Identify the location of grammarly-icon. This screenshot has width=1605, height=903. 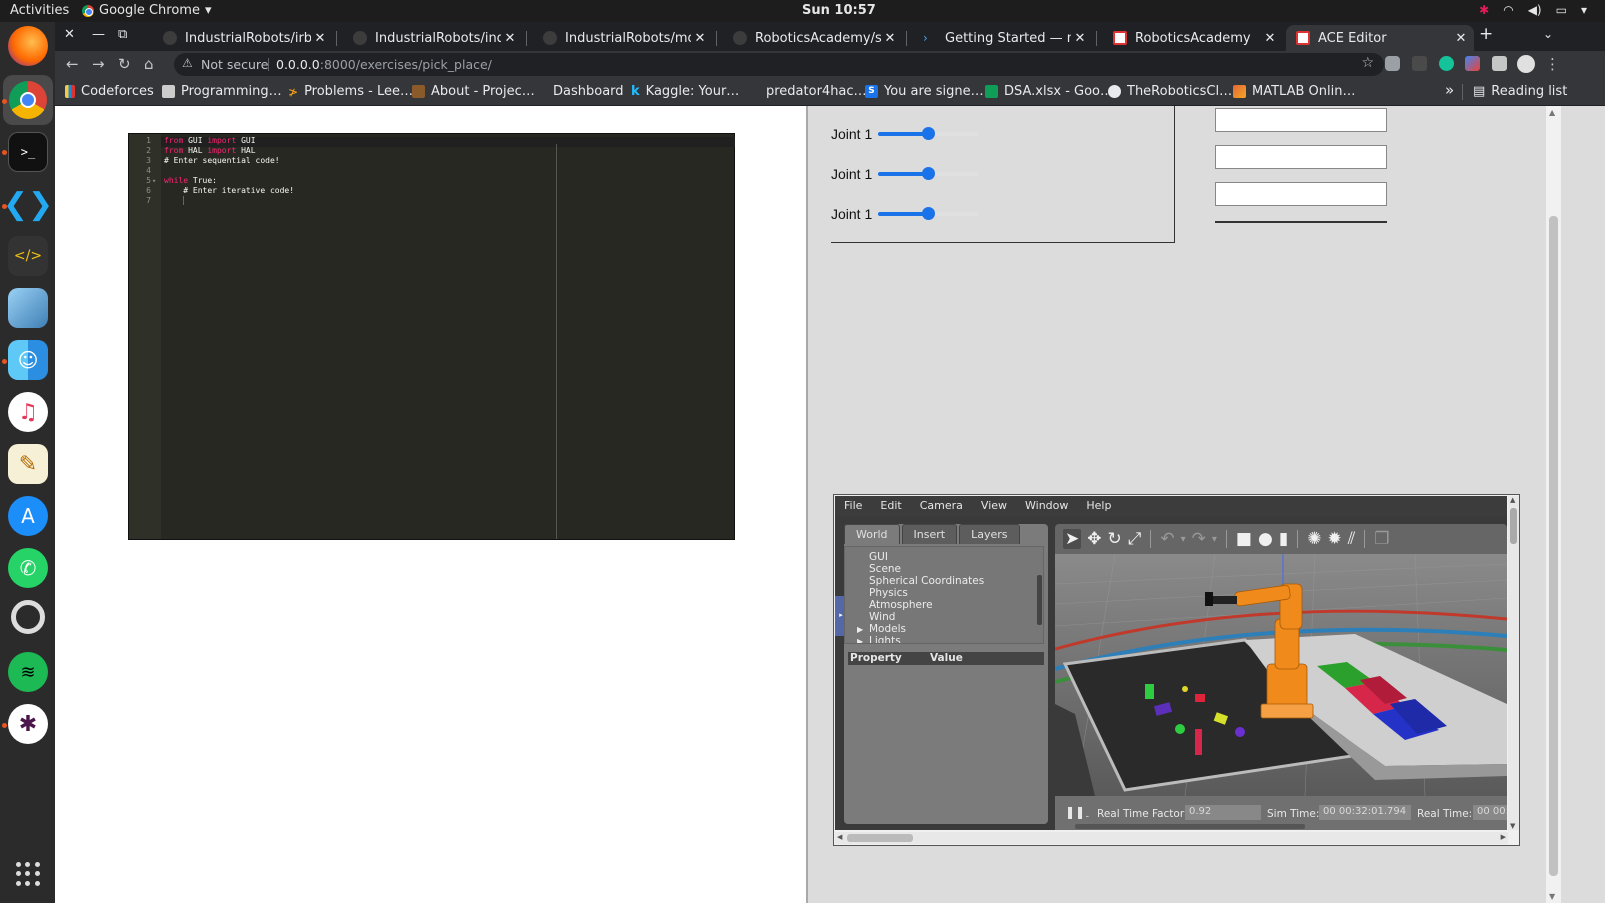
(1446, 63).